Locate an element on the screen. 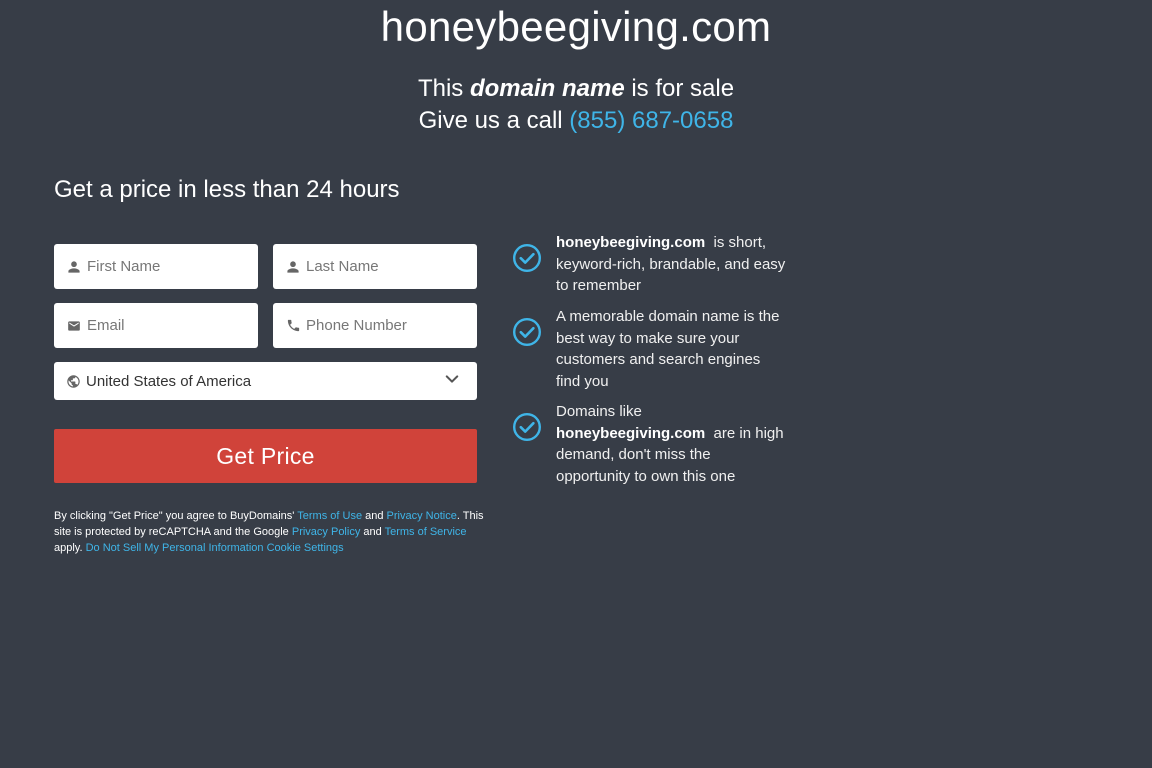  first-name-input is located at coordinates (162, 266).